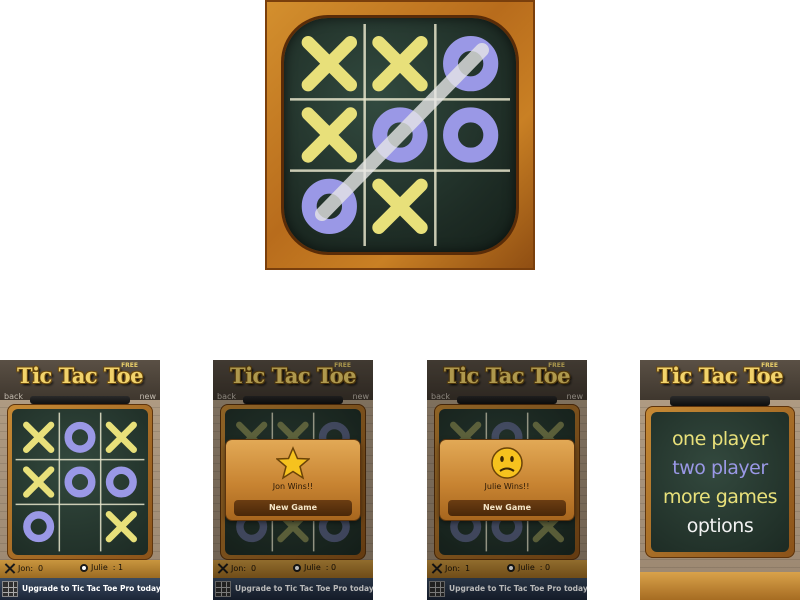 The width and height of the screenshot is (800, 600). What do you see at coordinates (720, 526) in the screenshot?
I see `options-button: options` at bounding box center [720, 526].